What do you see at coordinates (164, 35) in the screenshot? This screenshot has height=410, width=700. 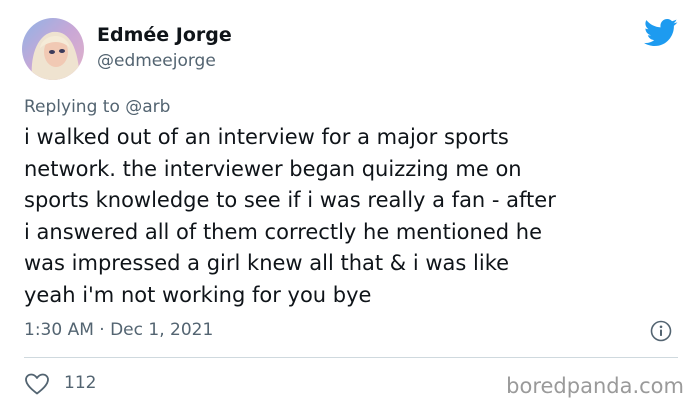 I see `author-name: Edmée Jorge` at bounding box center [164, 35].